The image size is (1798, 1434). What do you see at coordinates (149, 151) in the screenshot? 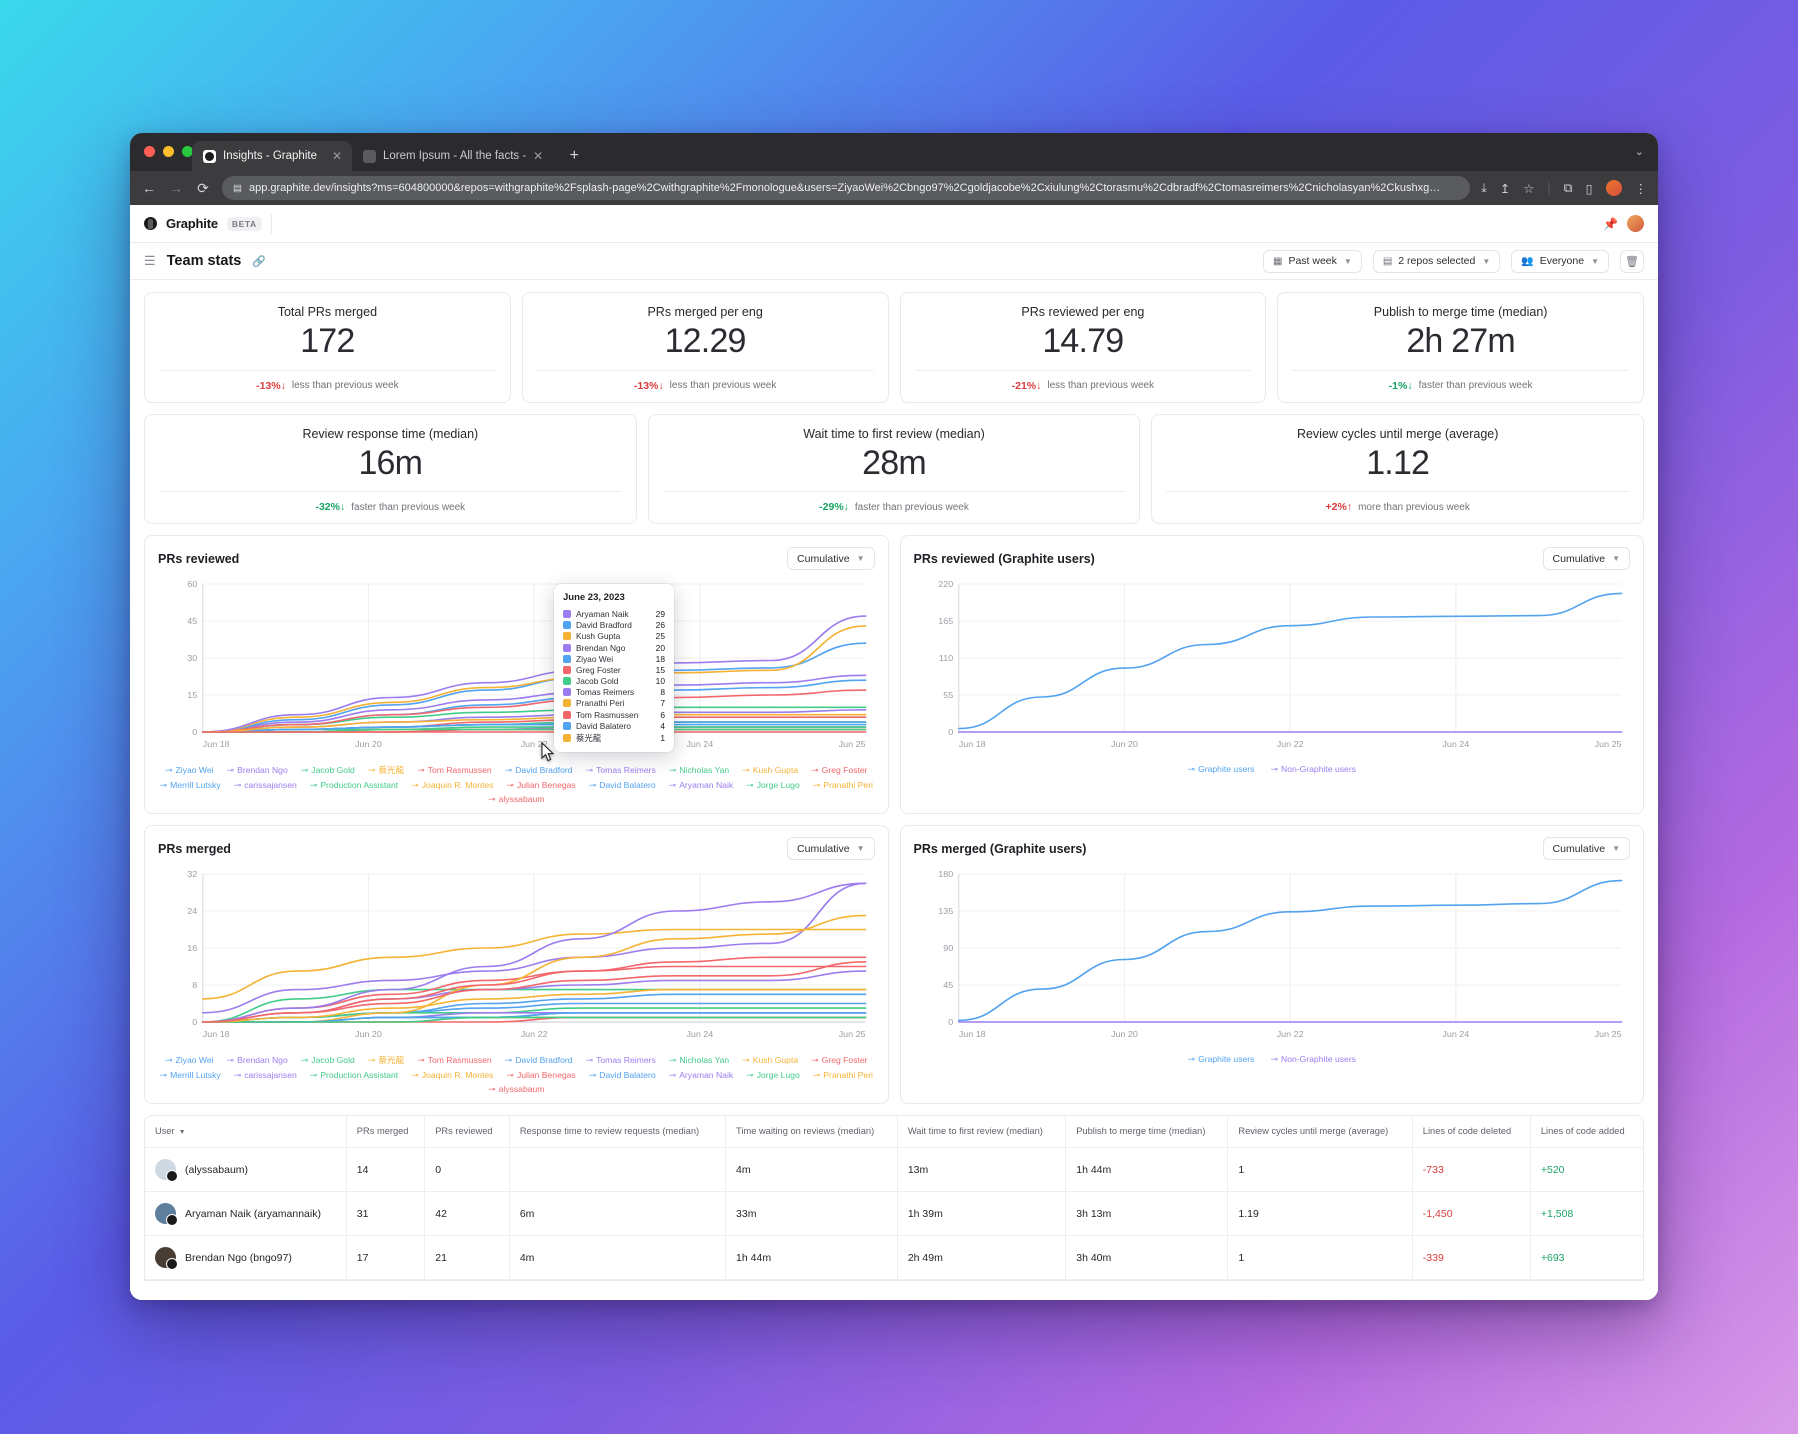
I see `close-window-button` at bounding box center [149, 151].